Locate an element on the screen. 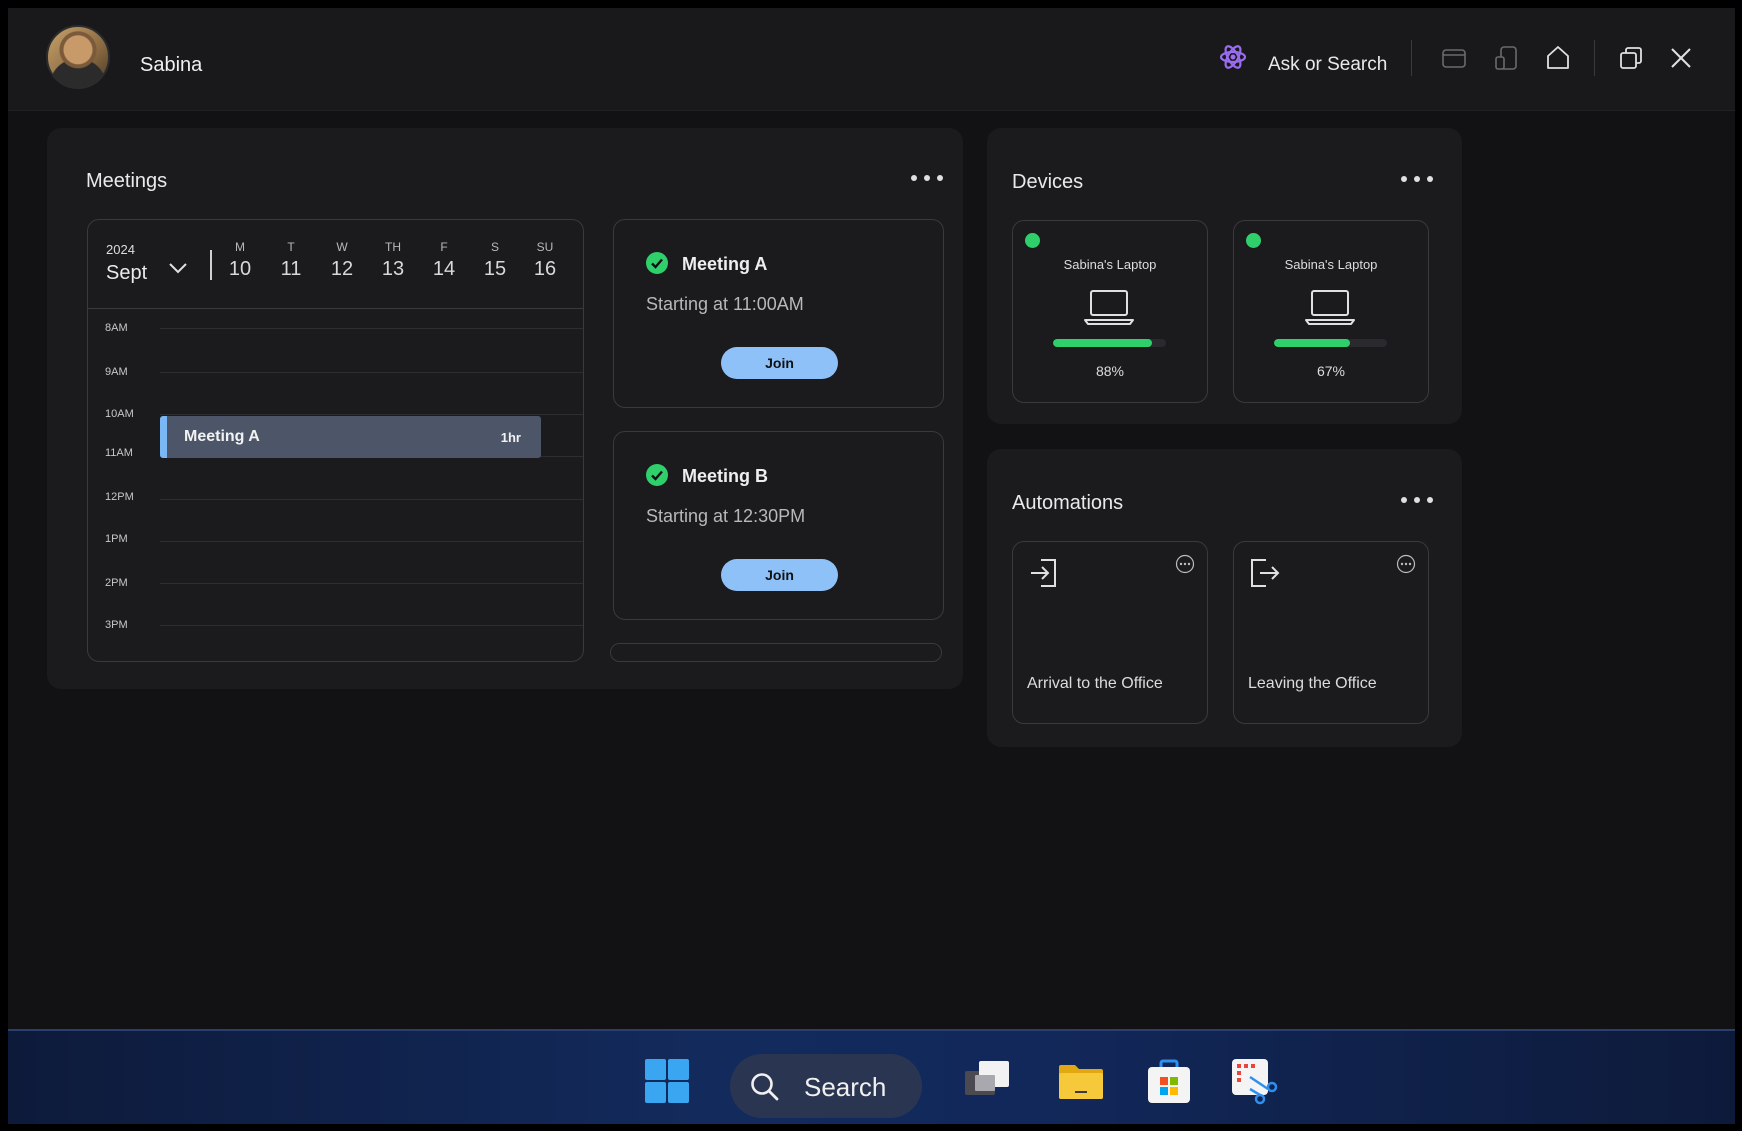  device-card: Sabina's Laptop 88% is located at coordinates (1110, 311).